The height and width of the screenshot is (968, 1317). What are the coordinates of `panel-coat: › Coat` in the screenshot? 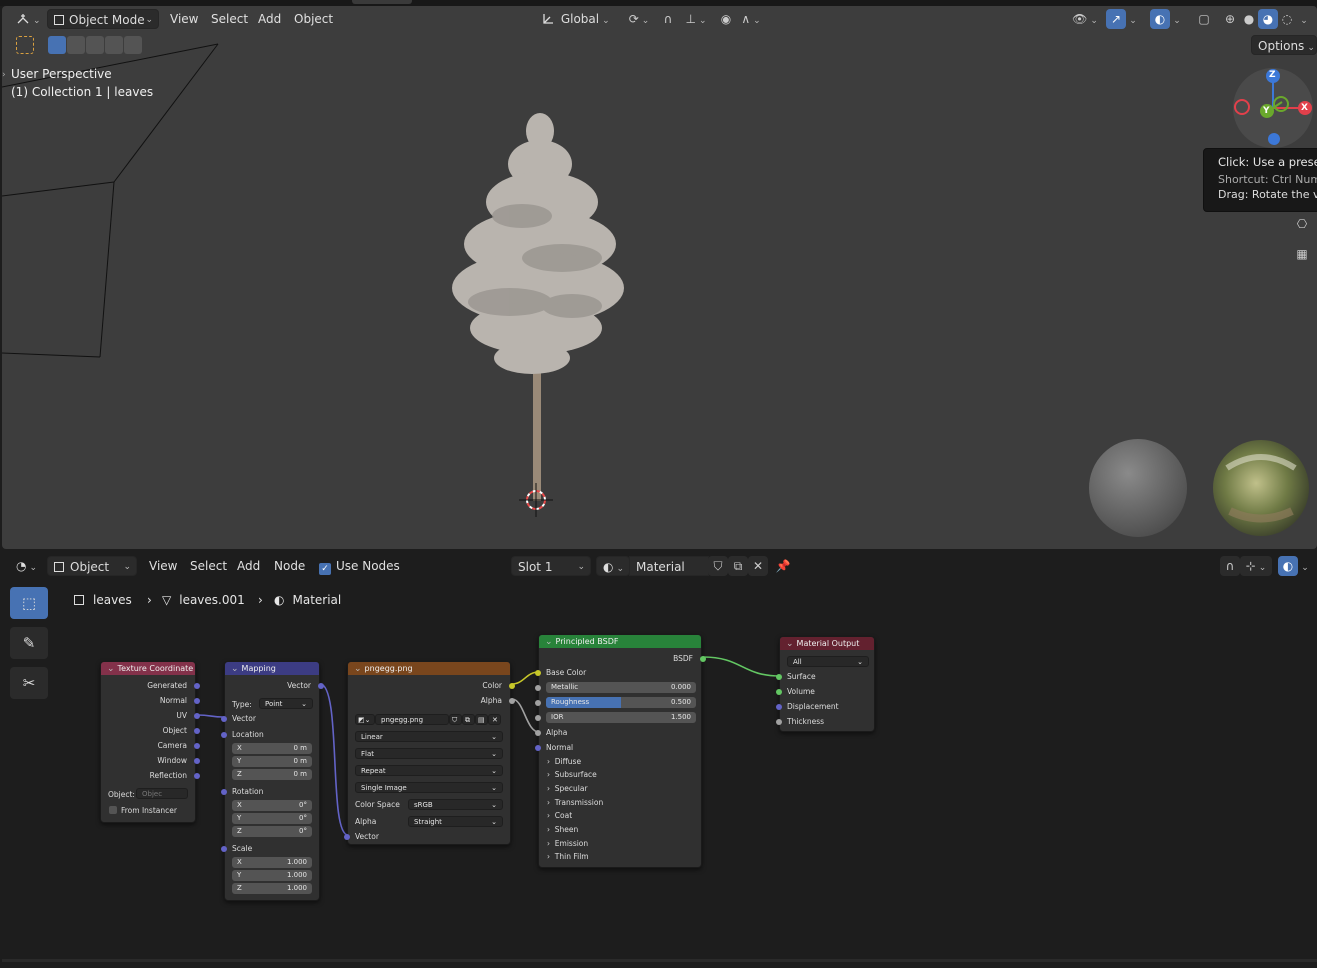 It's located at (559, 815).